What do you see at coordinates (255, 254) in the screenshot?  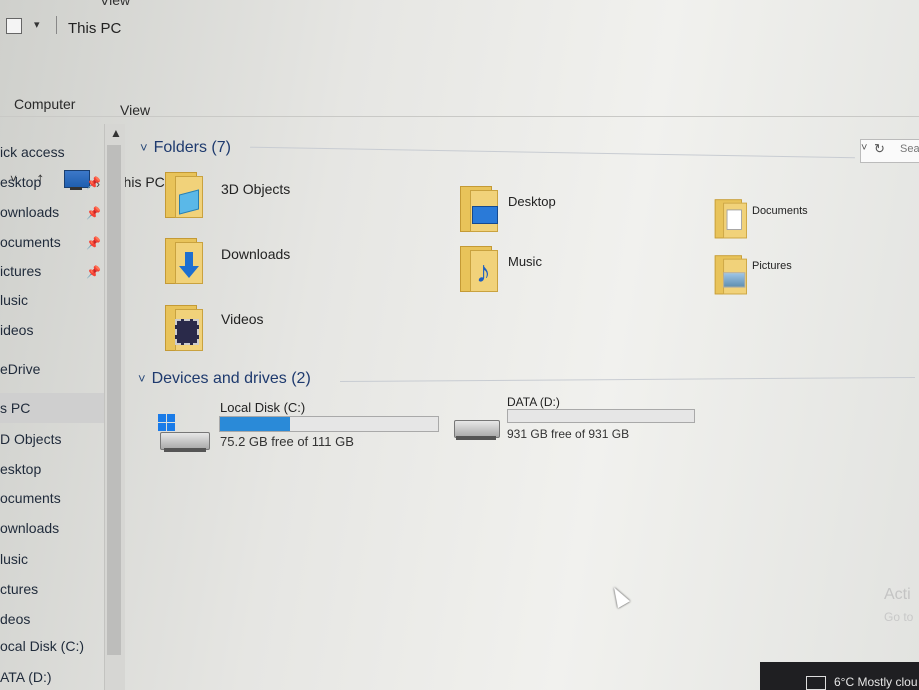 I see `folder-downloads: Downloads` at bounding box center [255, 254].